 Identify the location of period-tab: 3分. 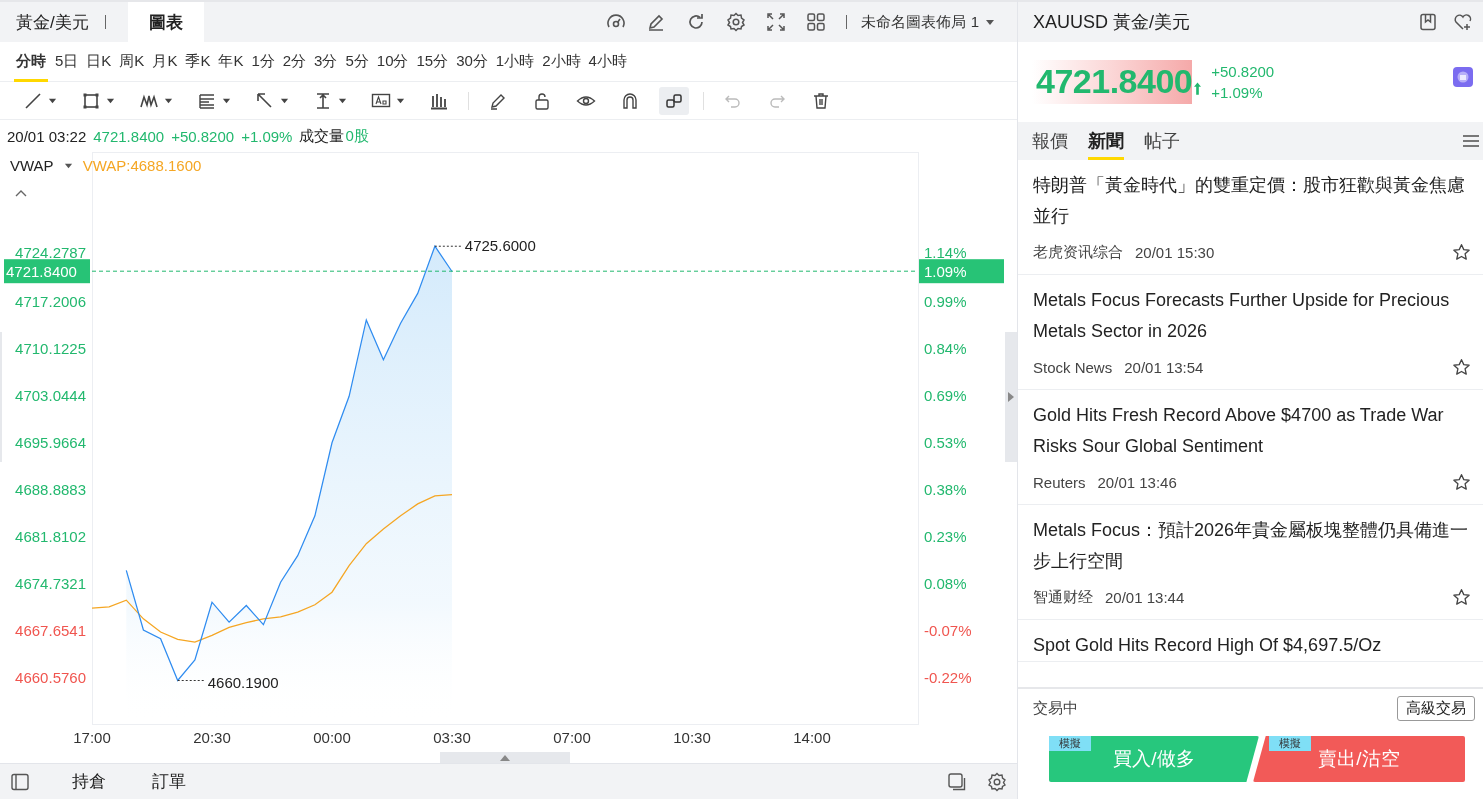
(326, 61).